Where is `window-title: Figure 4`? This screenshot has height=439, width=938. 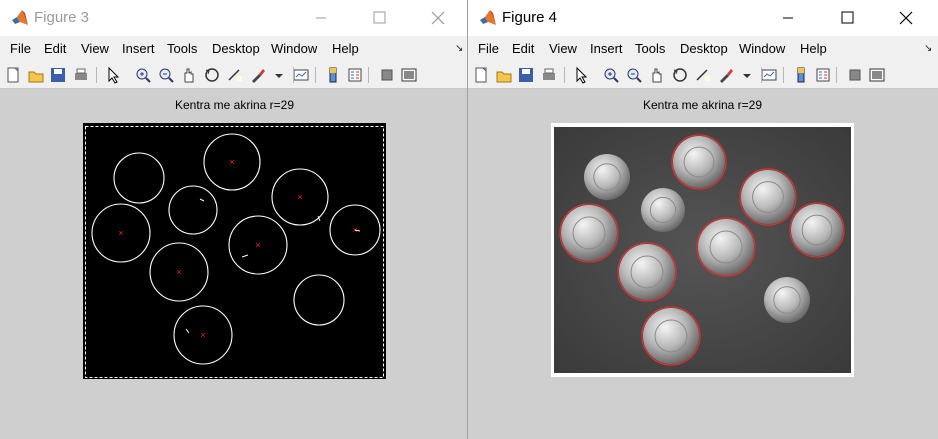 window-title: Figure 4 is located at coordinates (530, 17).